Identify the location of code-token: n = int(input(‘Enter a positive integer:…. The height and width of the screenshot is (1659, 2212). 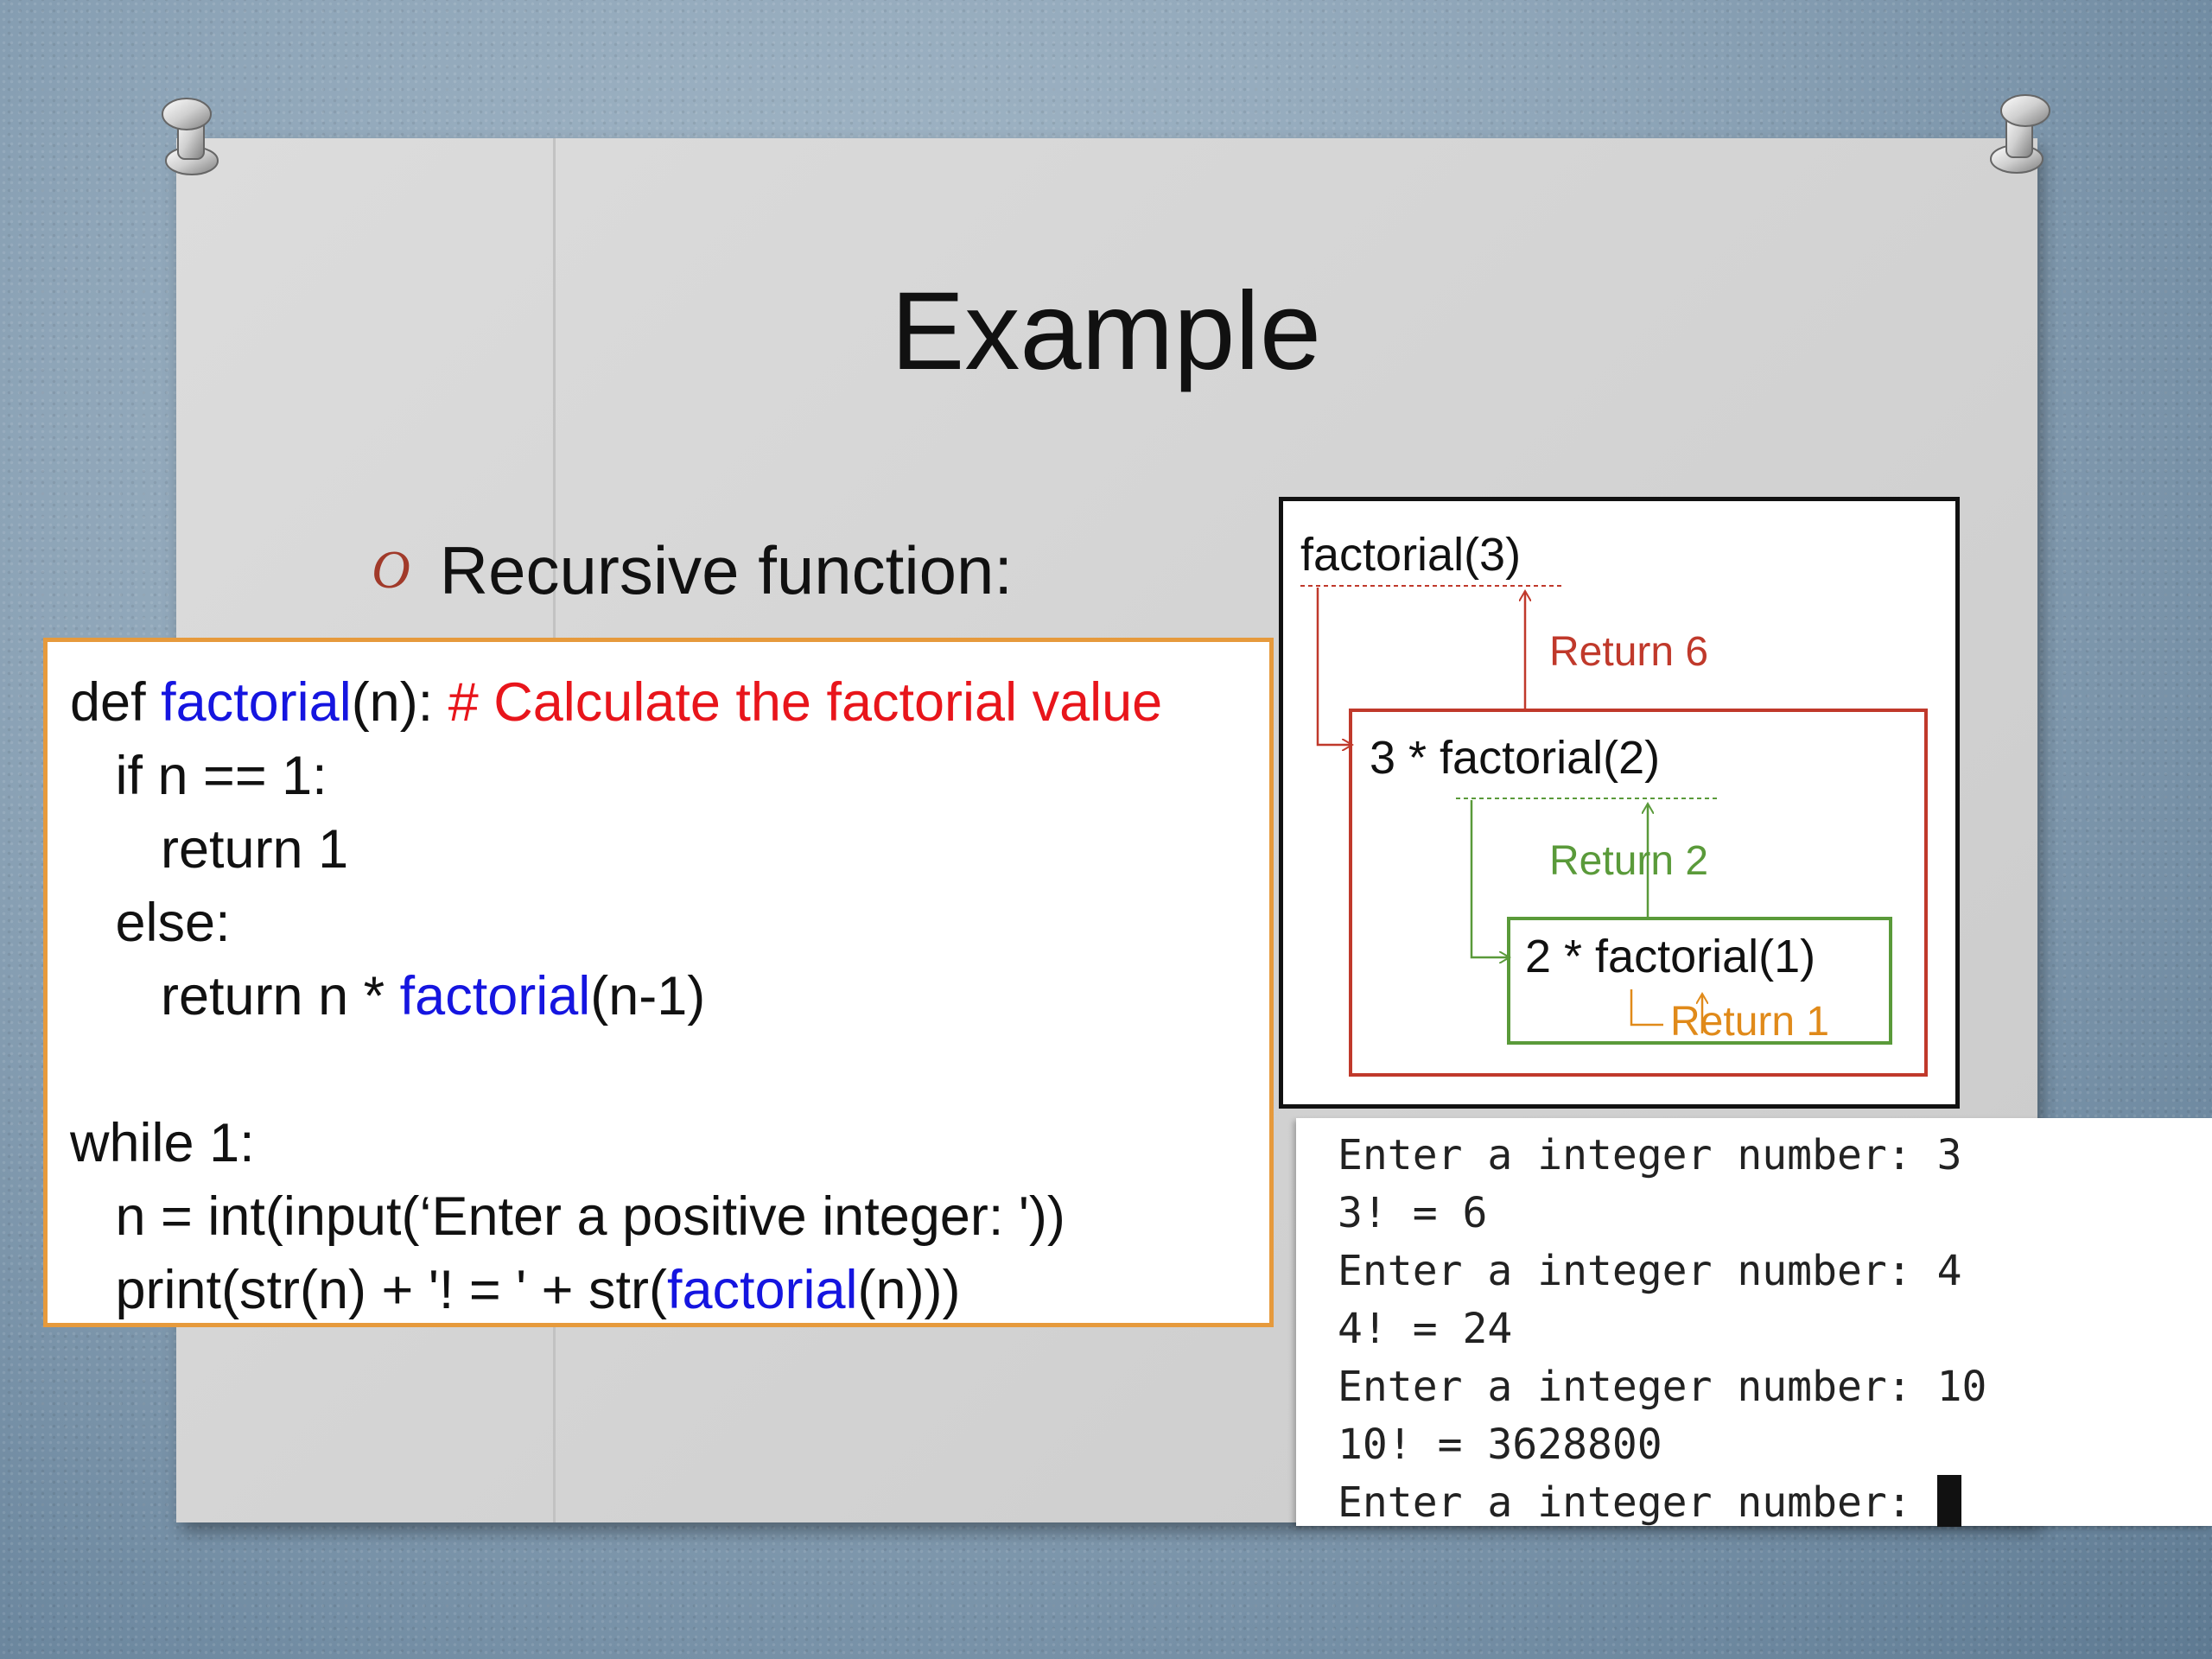
(567, 1216).